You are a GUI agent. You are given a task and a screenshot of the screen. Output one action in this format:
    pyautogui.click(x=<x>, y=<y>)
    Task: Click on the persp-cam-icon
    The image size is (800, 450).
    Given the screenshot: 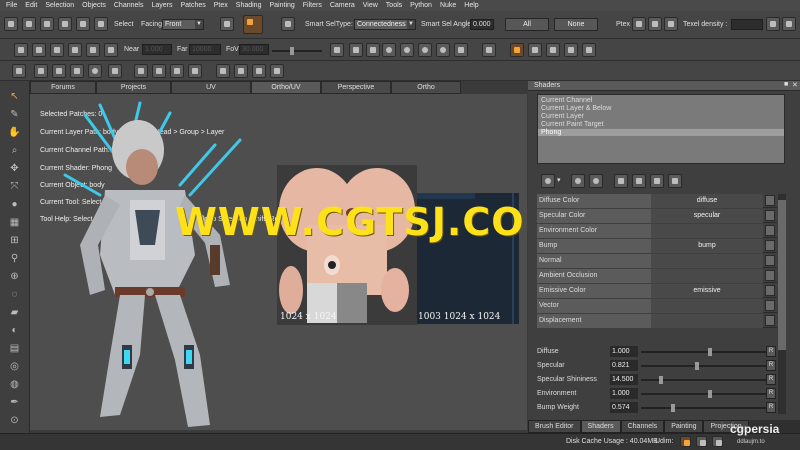 What is the action you would take?
    pyautogui.click(x=356, y=50)
    